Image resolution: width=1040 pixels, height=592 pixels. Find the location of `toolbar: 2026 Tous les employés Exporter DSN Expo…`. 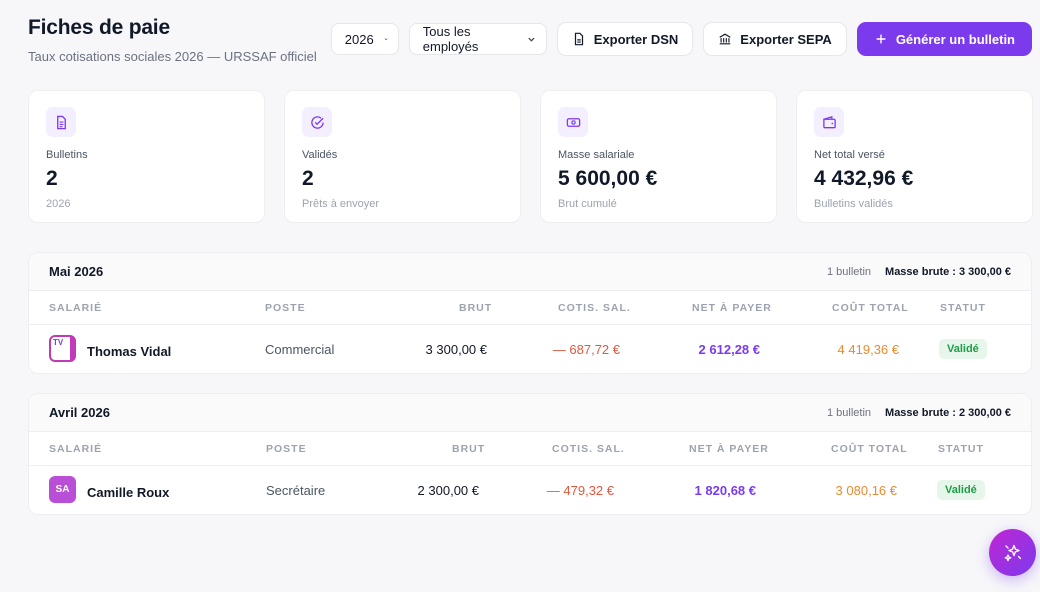

toolbar: 2026 Tous les employés Exporter DSN Expo… is located at coordinates (681, 39).